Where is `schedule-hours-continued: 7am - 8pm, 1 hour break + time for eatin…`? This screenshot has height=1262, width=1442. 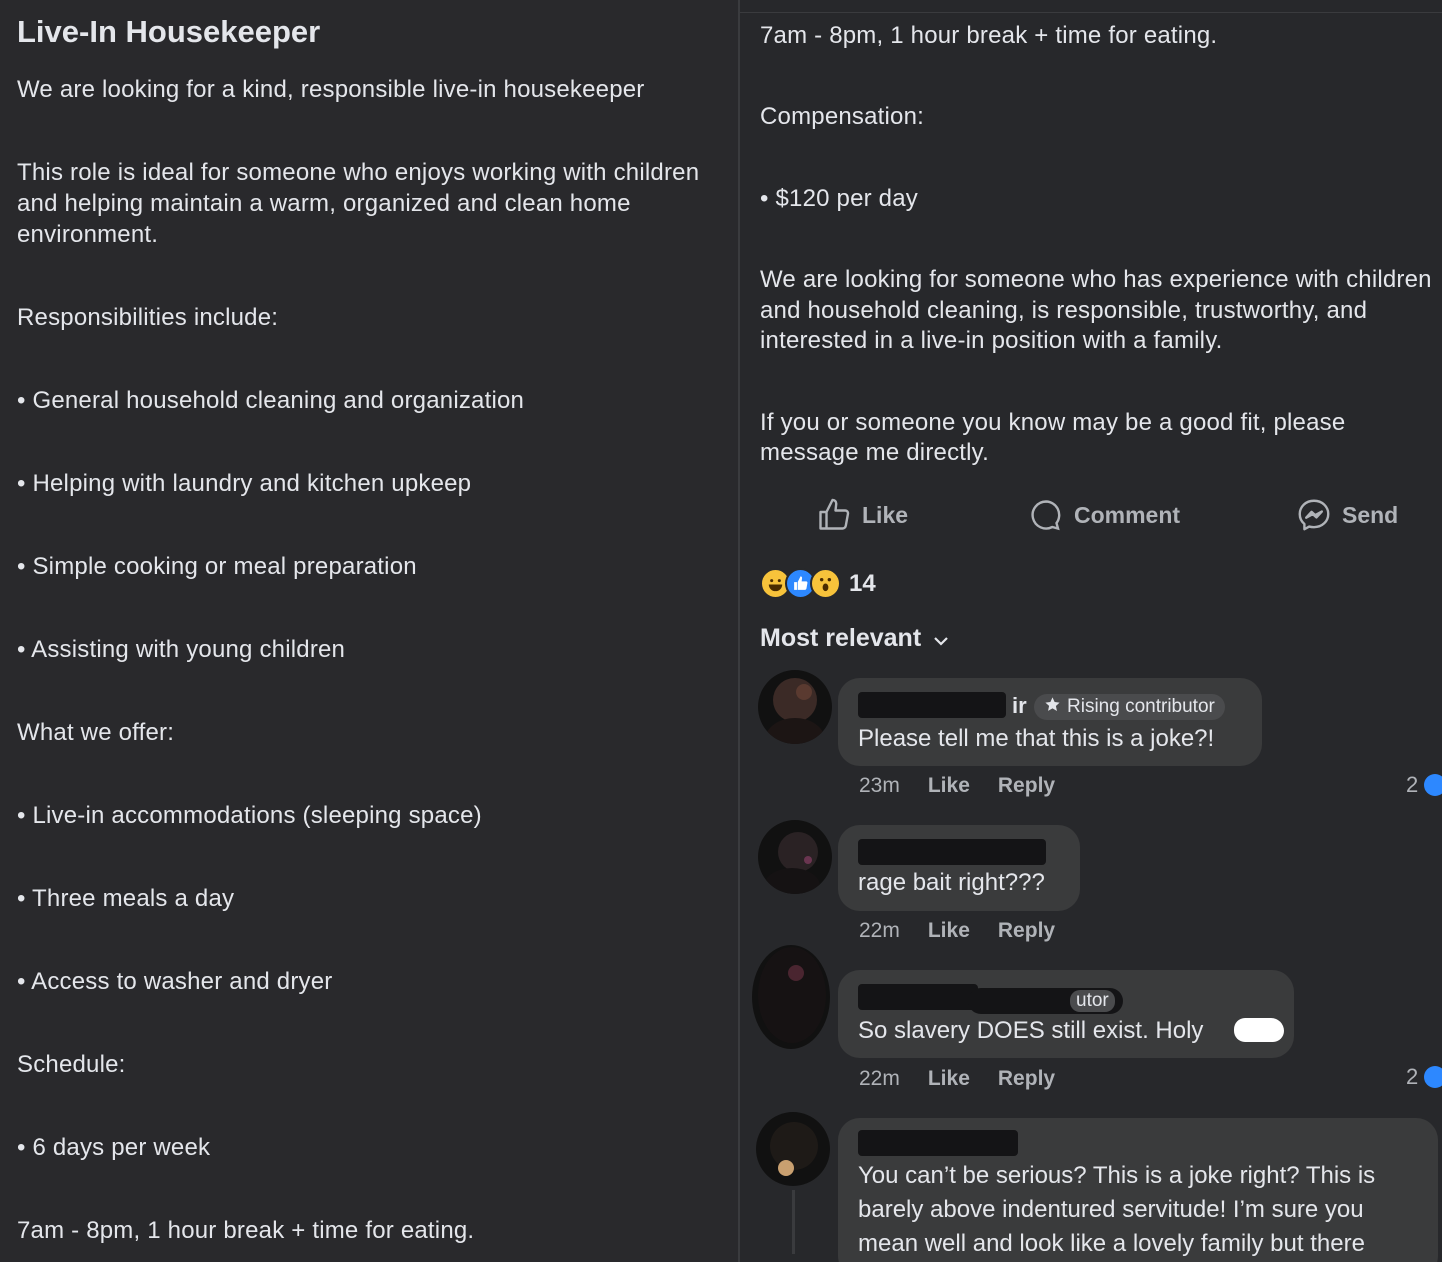
schedule-hours-continued: 7am - 8pm, 1 hour break + time for eatin… is located at coordinates (989, 35).